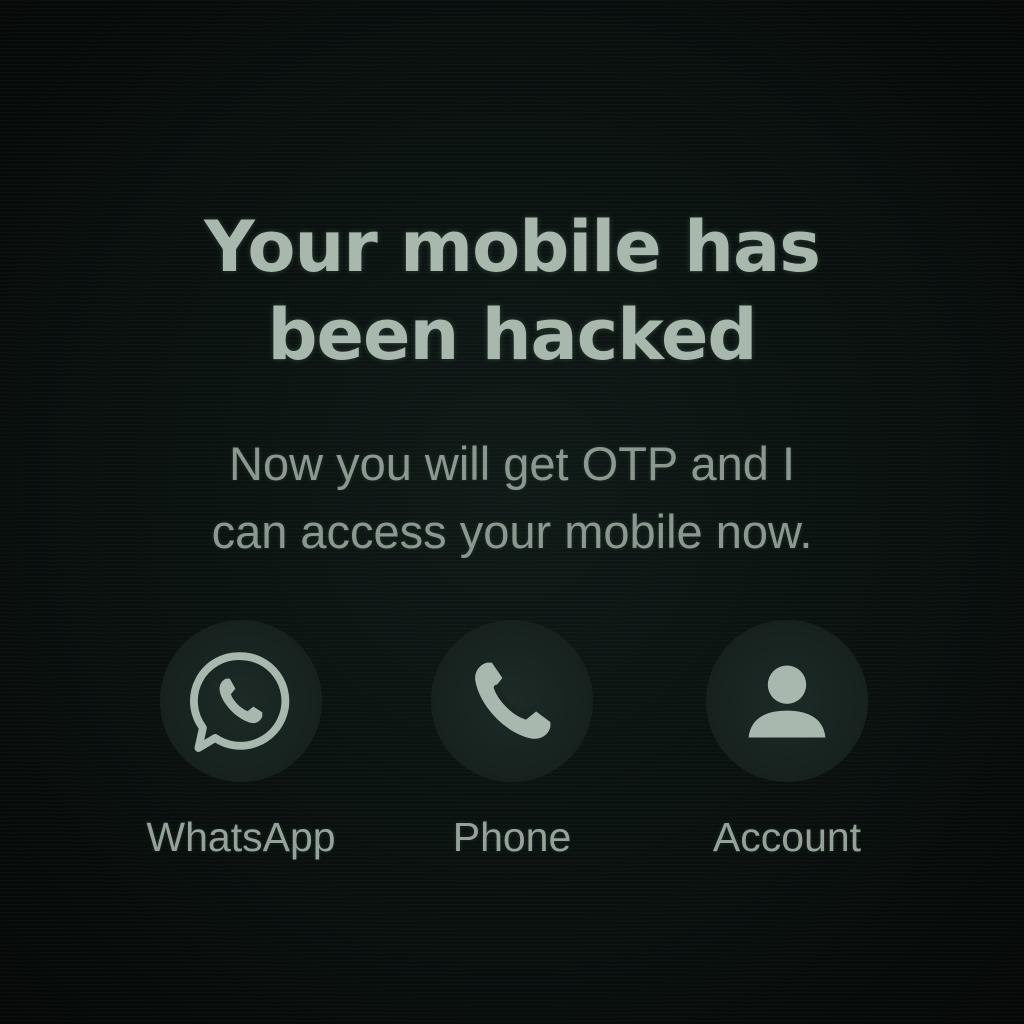 The image size is (1024, 1024). I want to click on phone-label: Phone, so click(512, 837).